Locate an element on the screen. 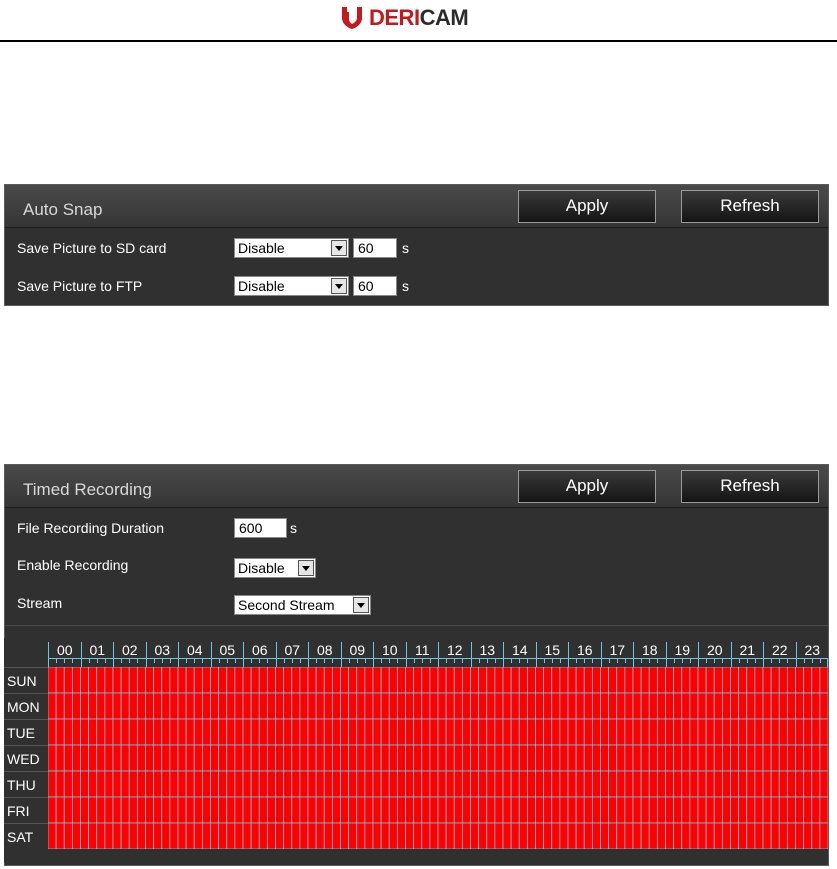 The width and height of the screenshot is (837, 869). day-label-sun: SUN is located at coordinates (26, 680).